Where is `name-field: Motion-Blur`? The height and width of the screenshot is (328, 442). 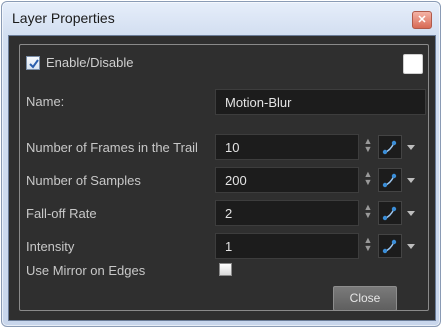 name-field: Motion-Blur is located at coordinates (320, 102).